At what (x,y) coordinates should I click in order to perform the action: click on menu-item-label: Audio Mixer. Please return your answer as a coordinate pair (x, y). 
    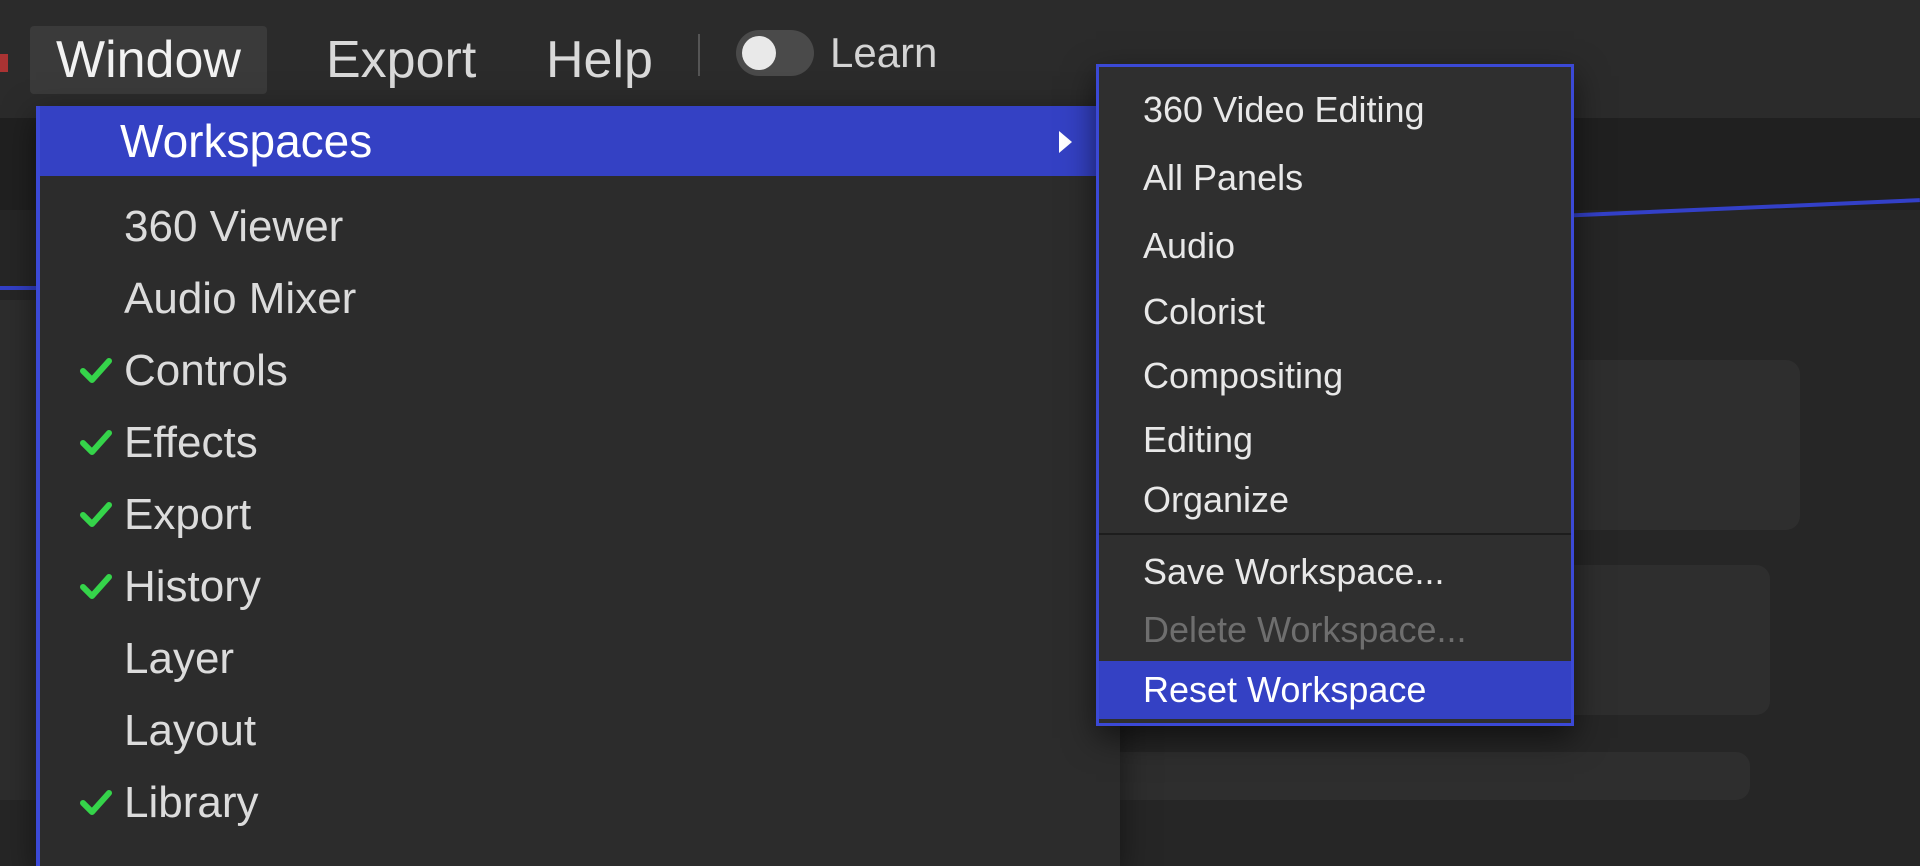
    Looking at the image, I should click on (240, 298).